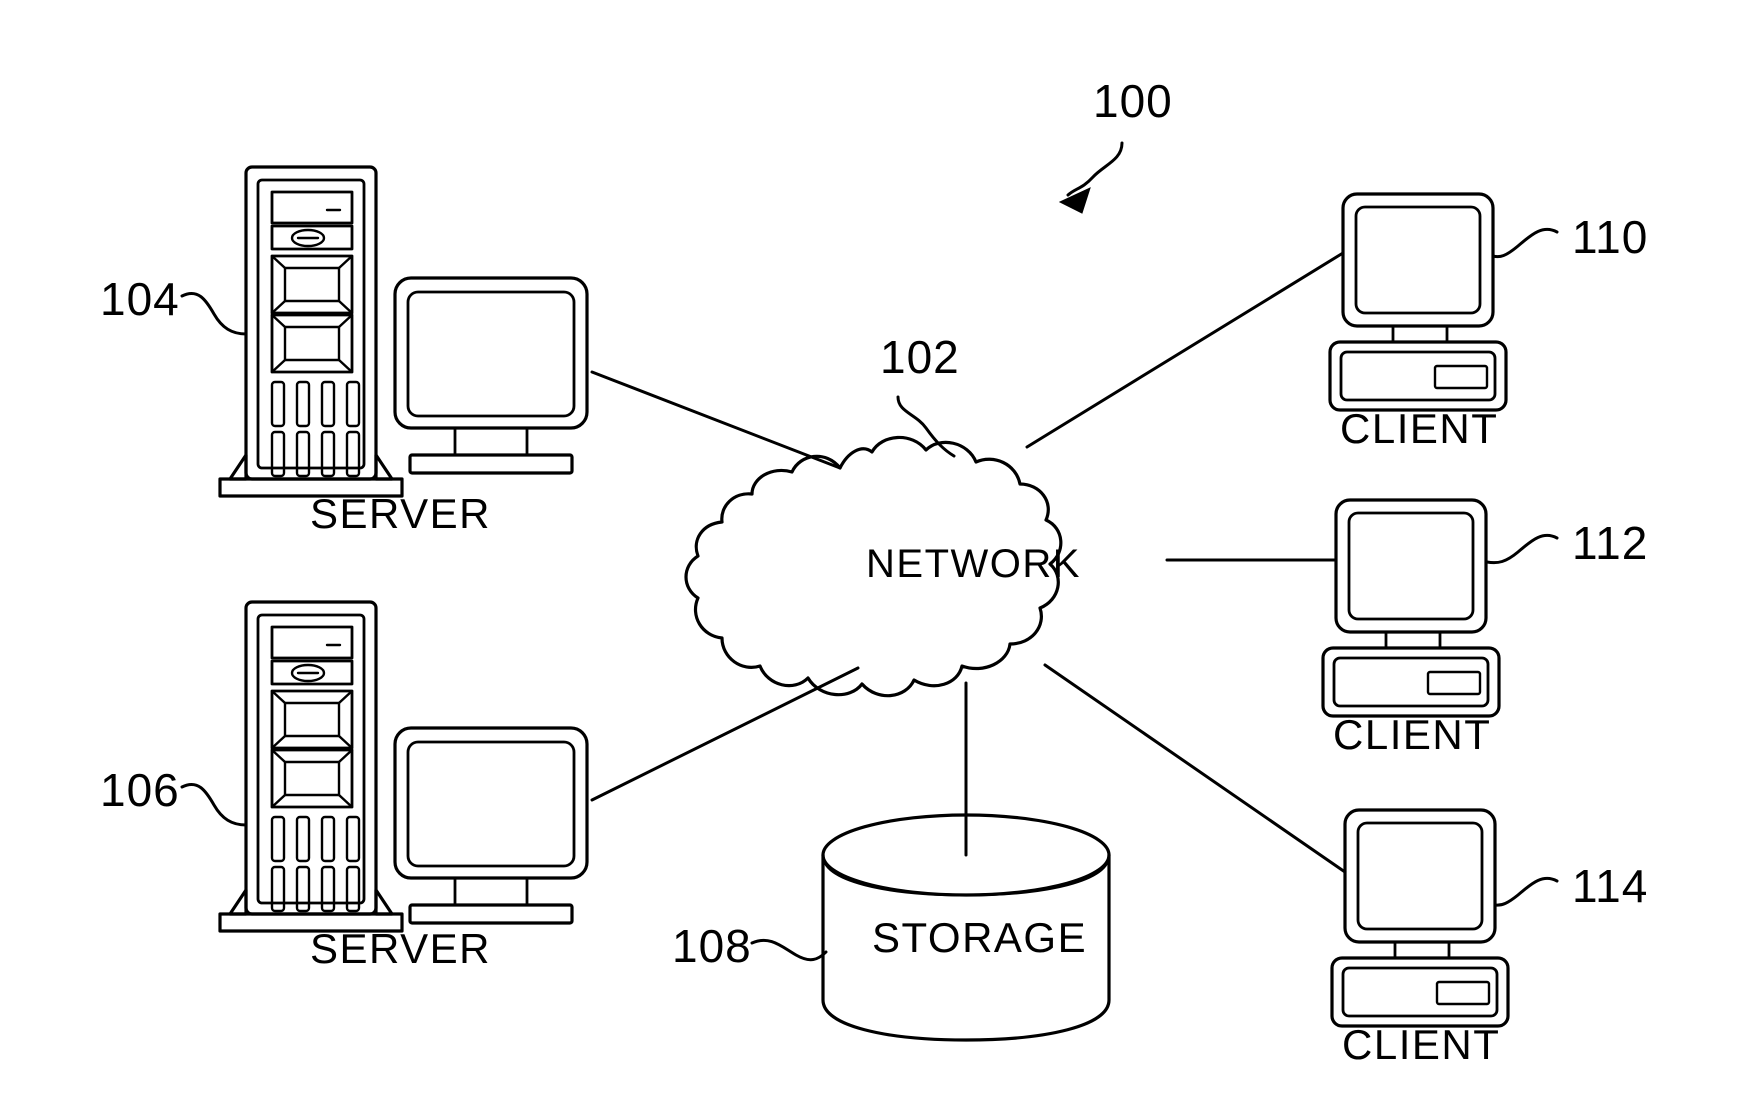 This screenshot has height=1117, width=1761. What do you see at coordinates (1610, 543) in the screenshot?
I see `ref-label-112: 112` at bounding box center [1610, 543].